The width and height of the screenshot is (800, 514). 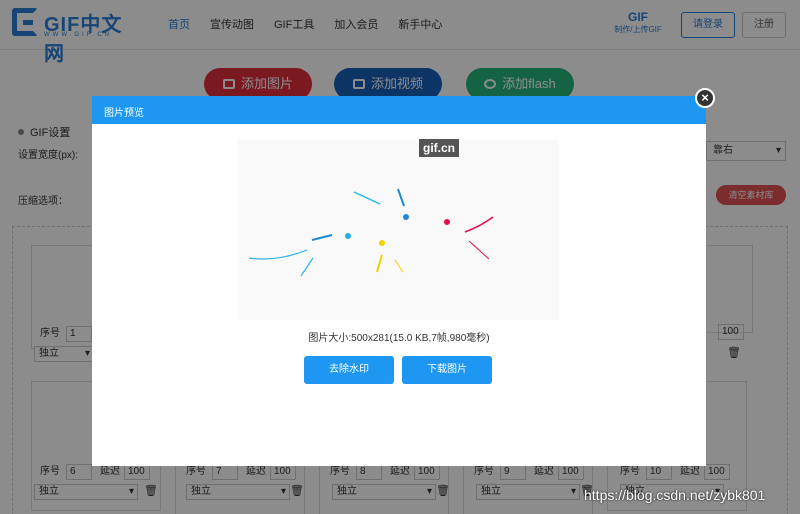 I want to click on overlay-url-text: https://blog.csdn.net/zybk801, so click(x=675, y=495).